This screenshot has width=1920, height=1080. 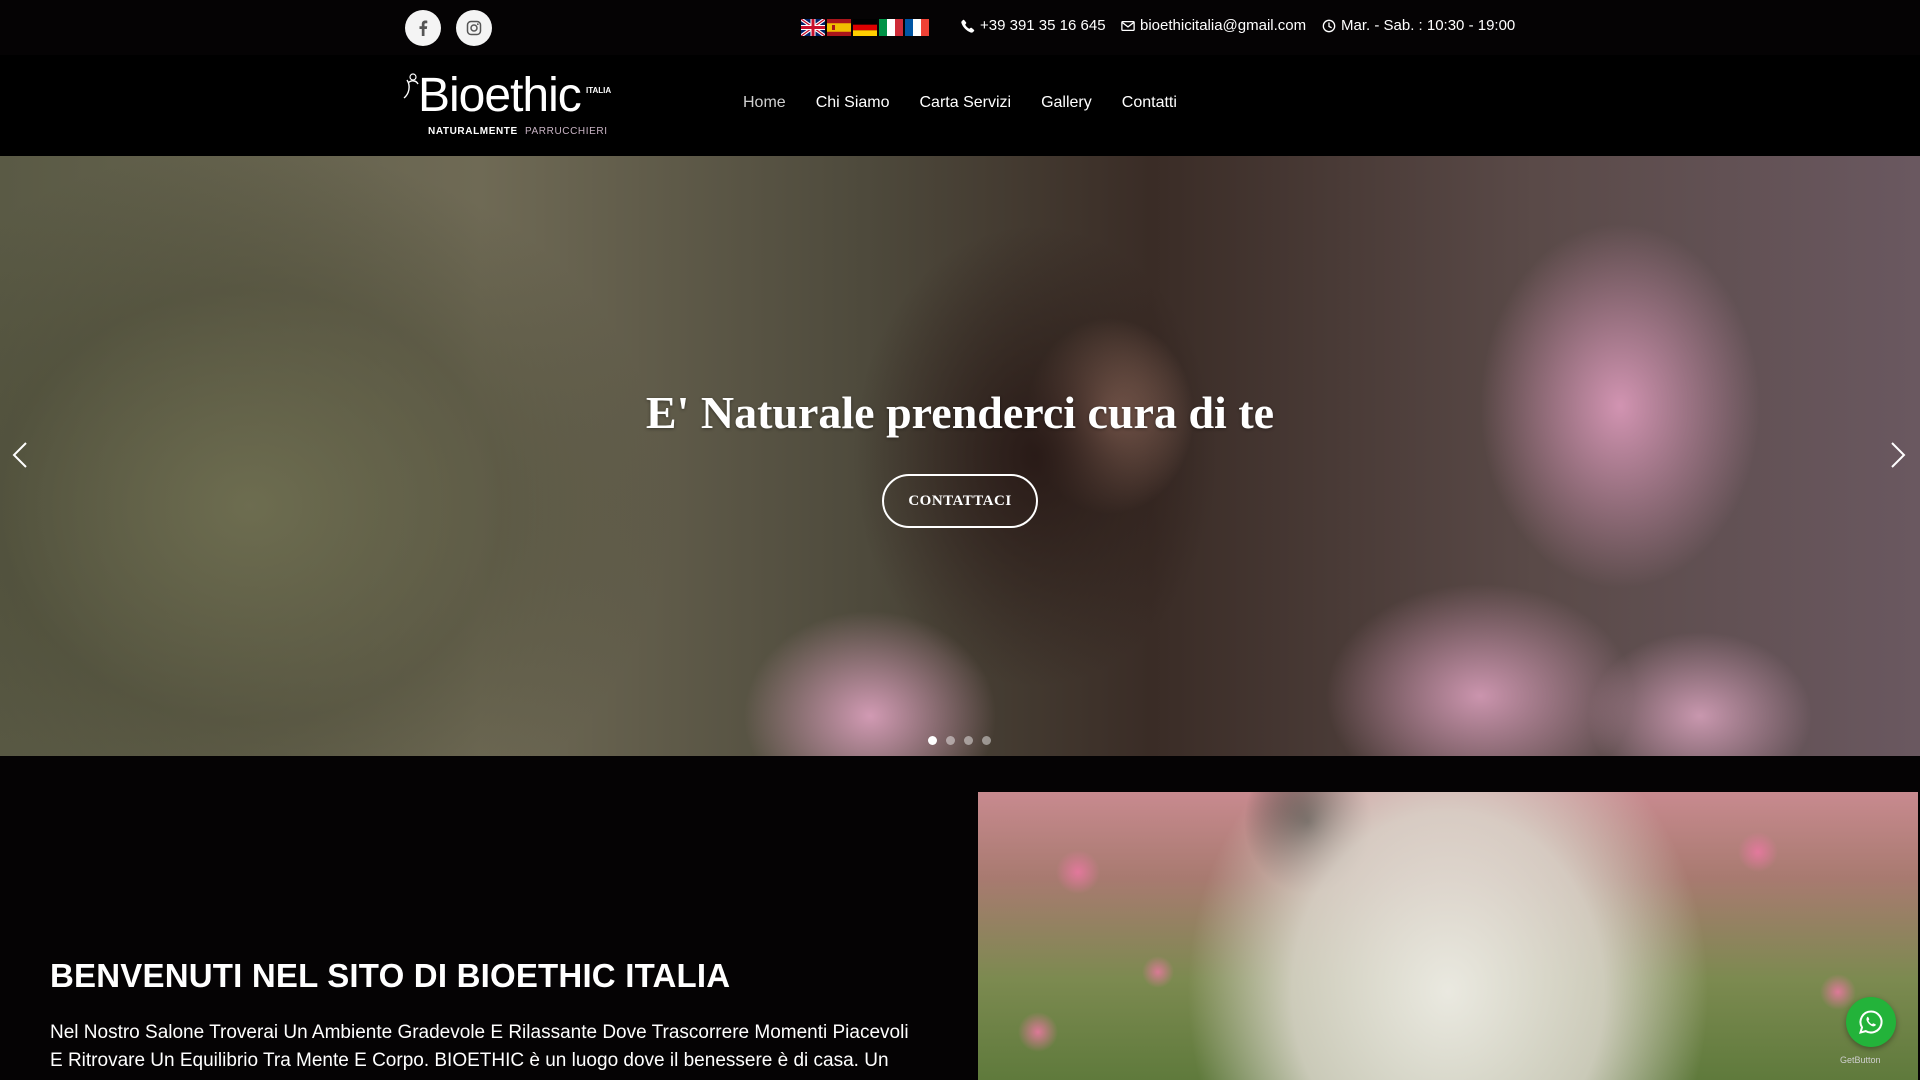 I want to click on email-contact: bioethicitalia@gmail.com, so click(x=1213, y=25).